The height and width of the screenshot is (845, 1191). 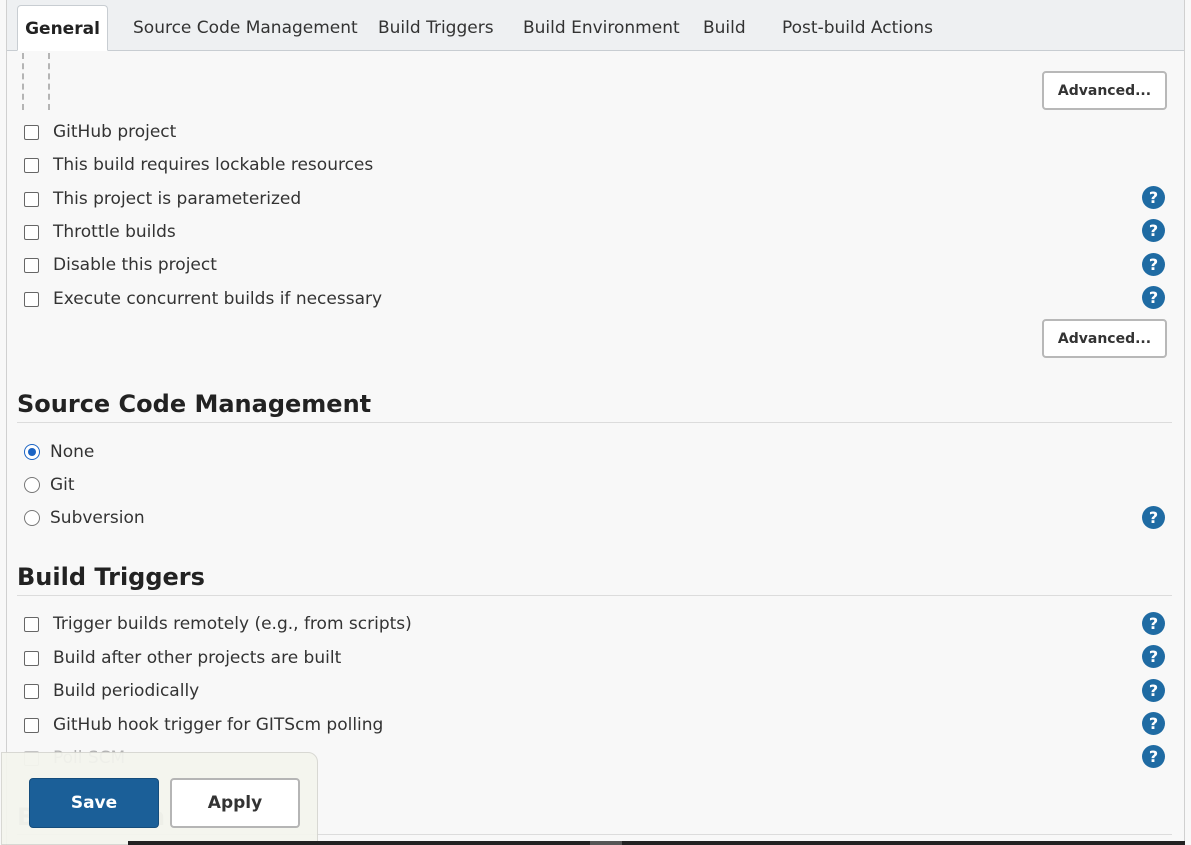 I want to click on tab-build: Build, so click(x=724, y=28).